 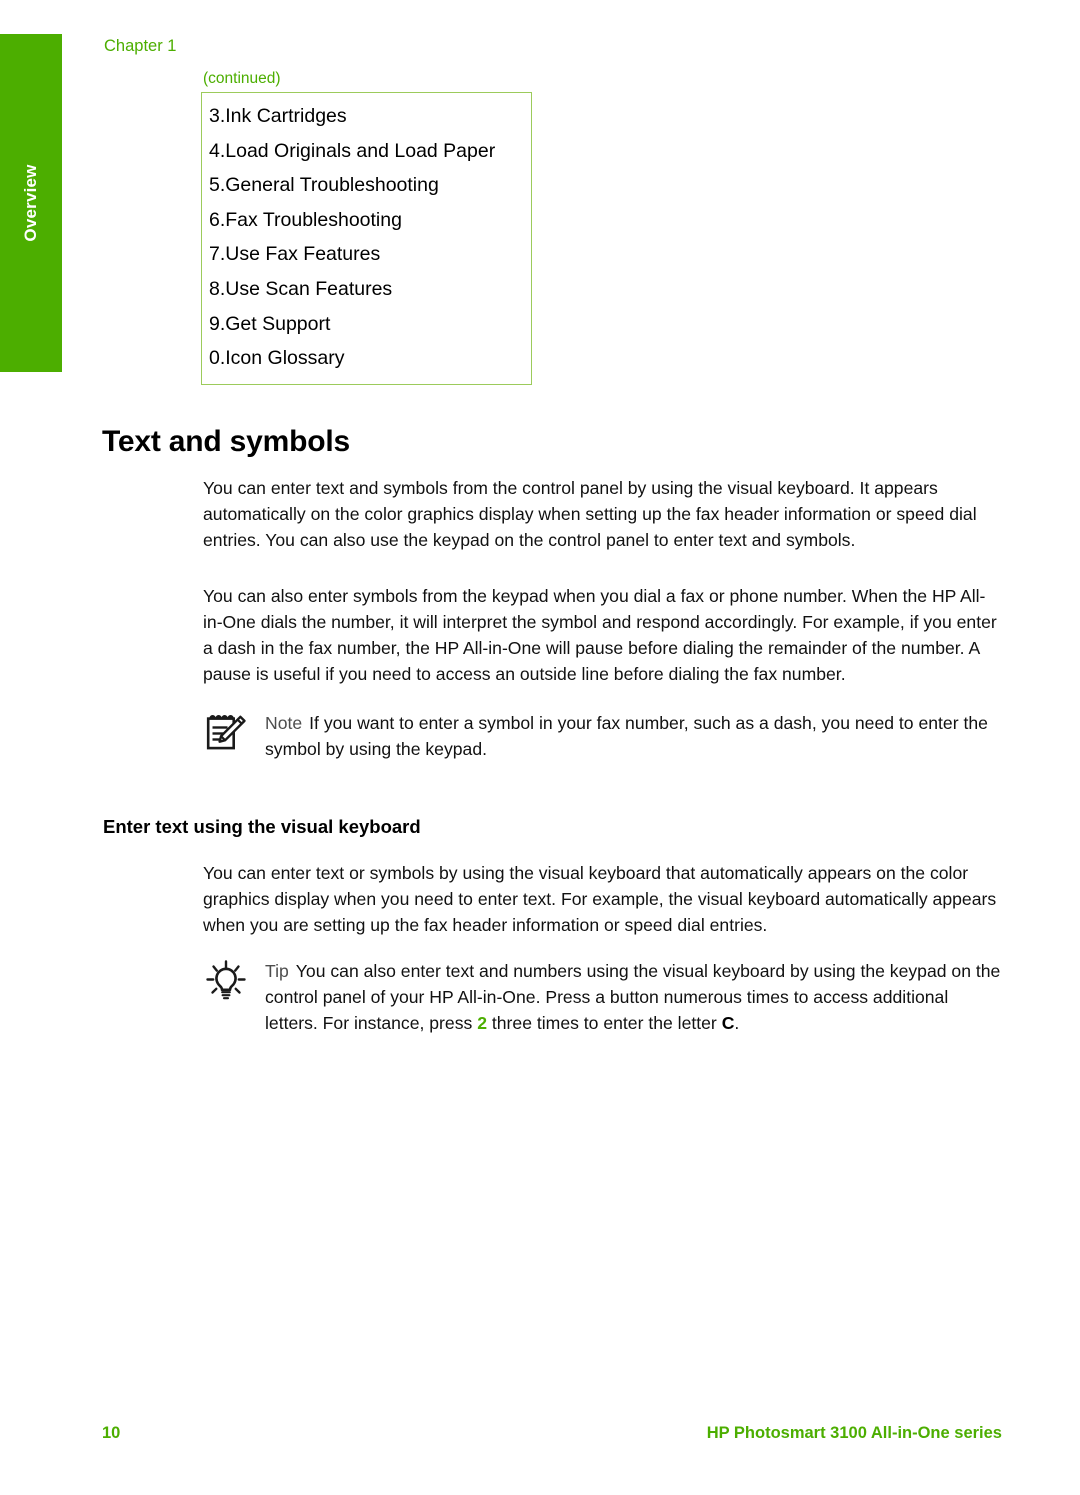 I want to click on tip-text-part-2: three times to enter the letter, so click(x=604, y=1023).